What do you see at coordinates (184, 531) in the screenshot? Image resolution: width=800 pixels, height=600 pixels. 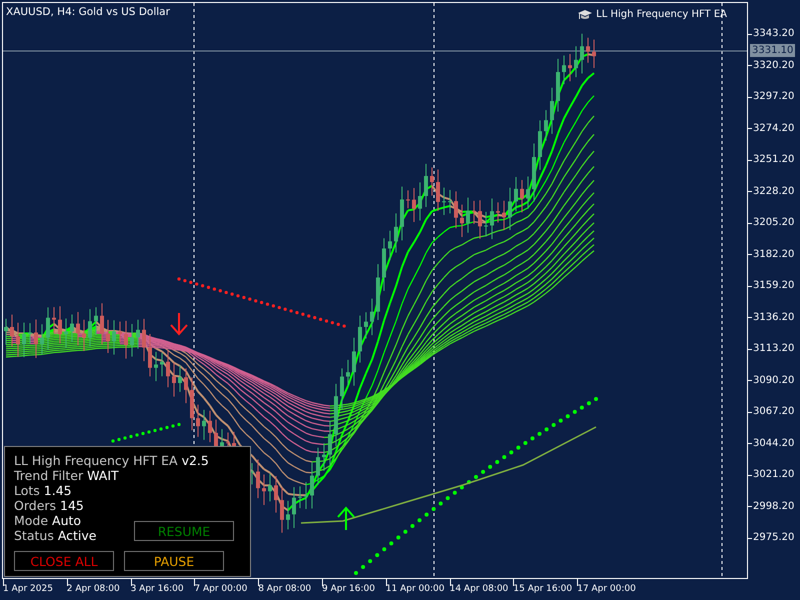 I see `panel-button: RESUME` at bounding box center [184, 531].